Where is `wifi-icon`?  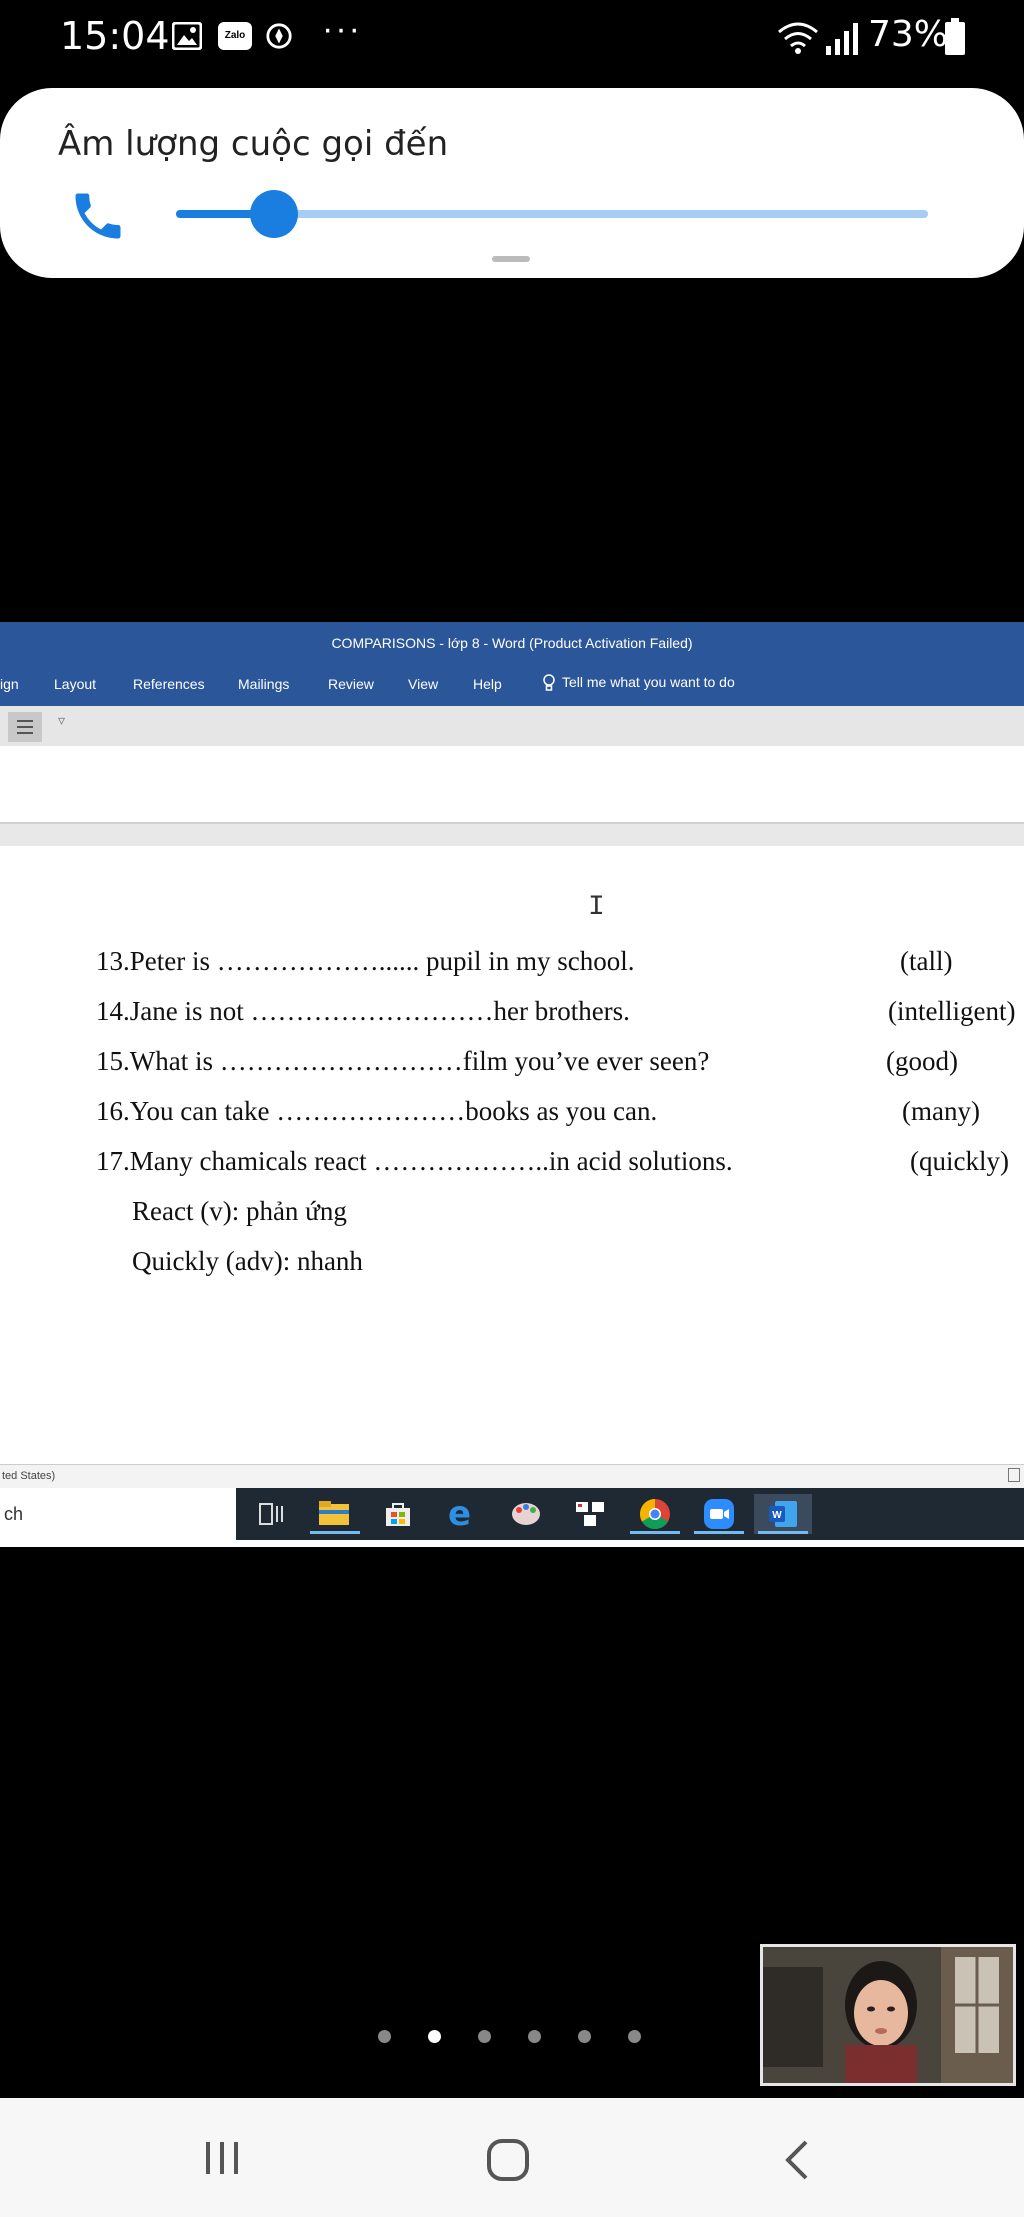 wifi-icon is located at coordinates (798, 38).